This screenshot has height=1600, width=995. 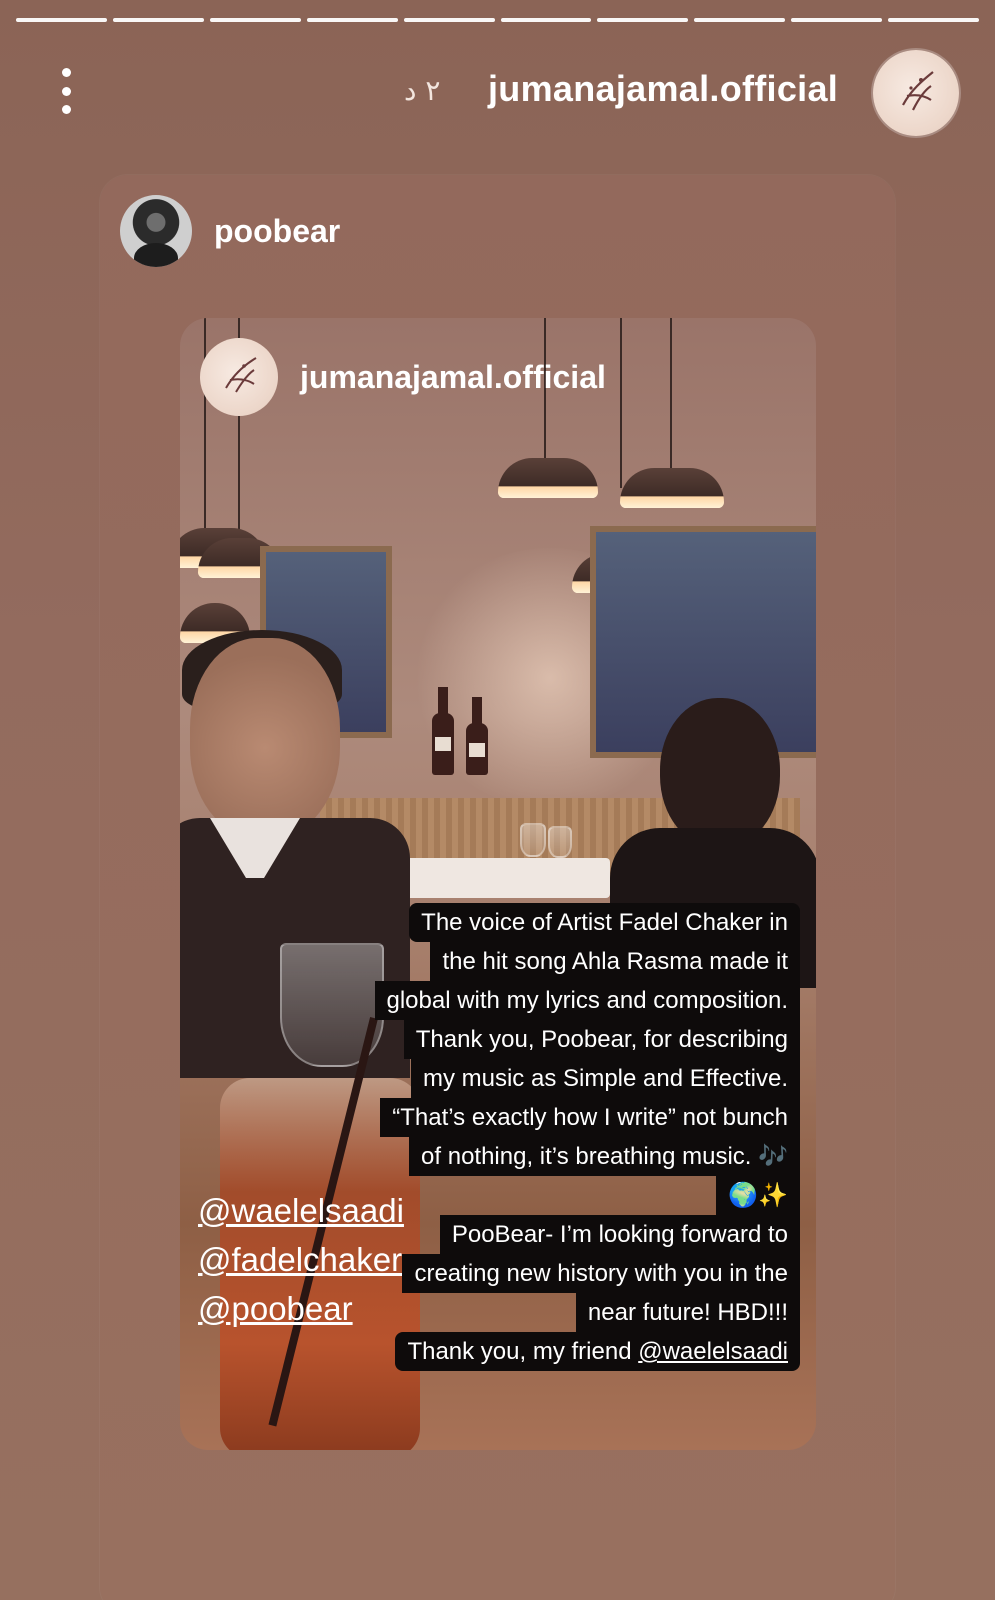 I want to click on caption-line: the hit song Ahla Rasma made it, so click(x=615, y=961).